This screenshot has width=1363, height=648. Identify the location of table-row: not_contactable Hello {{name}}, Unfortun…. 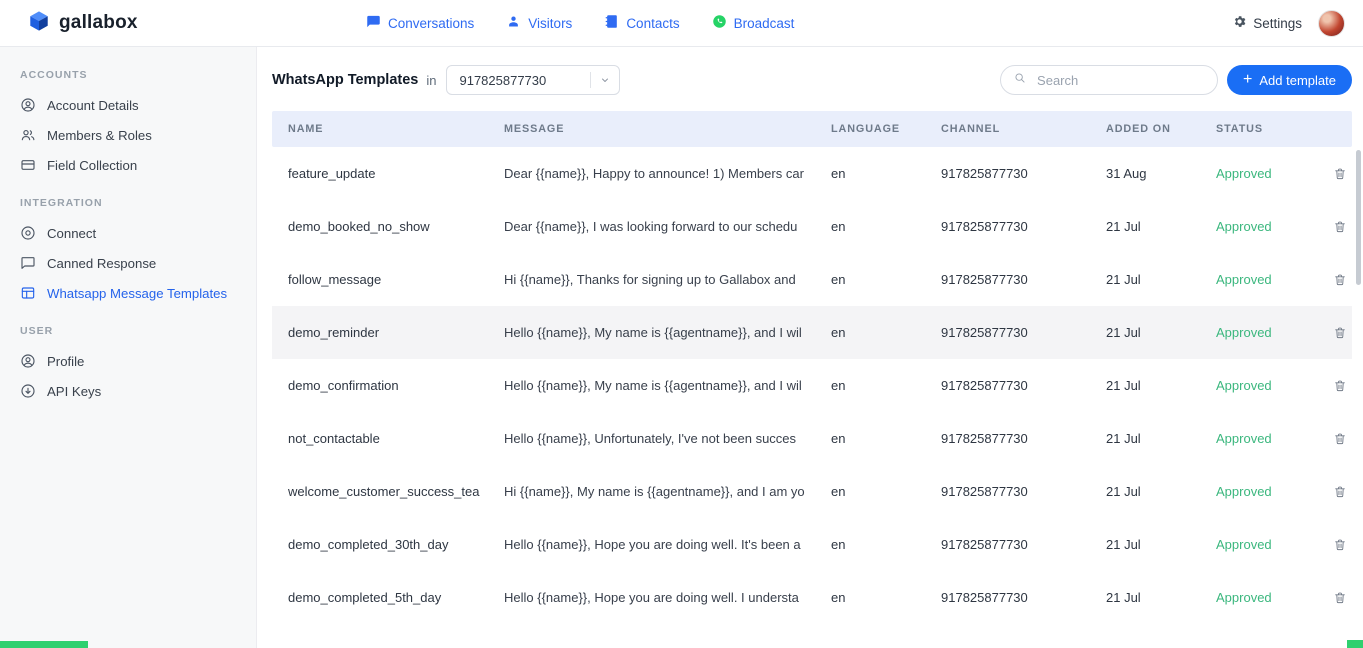
(812, 438).